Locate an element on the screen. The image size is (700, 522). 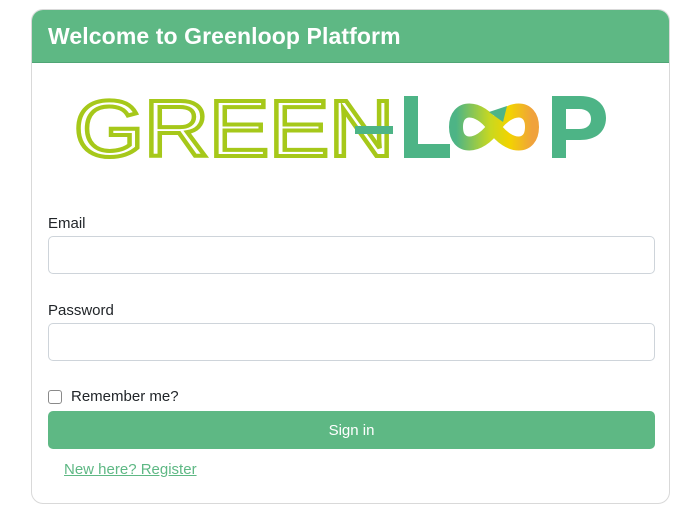
register-link: New here? Register is located at coordinates (130, 469).